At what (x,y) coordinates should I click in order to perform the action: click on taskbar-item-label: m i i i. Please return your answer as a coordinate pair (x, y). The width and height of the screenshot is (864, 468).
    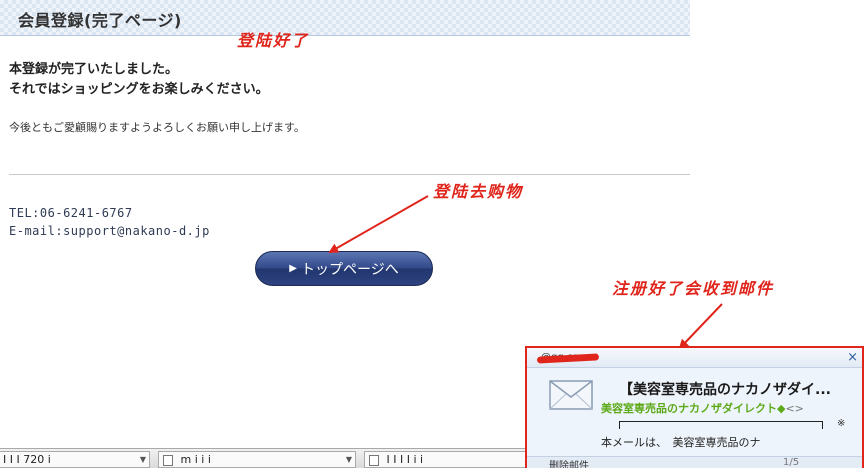
    Looking at the image, I should click on (195, 459).